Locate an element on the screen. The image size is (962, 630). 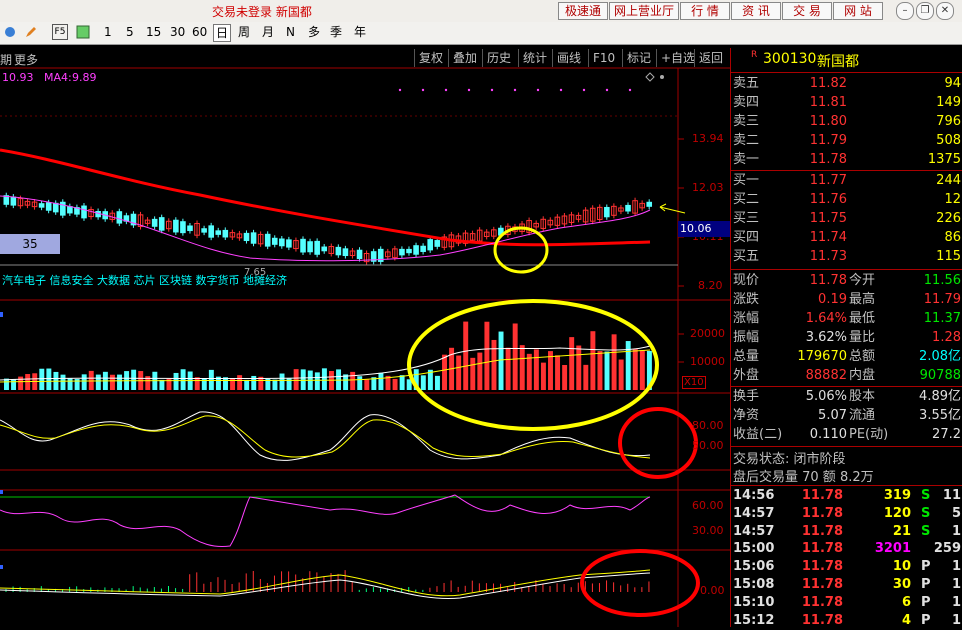
quote-label: 总量 is located at coordinates (746, 356).